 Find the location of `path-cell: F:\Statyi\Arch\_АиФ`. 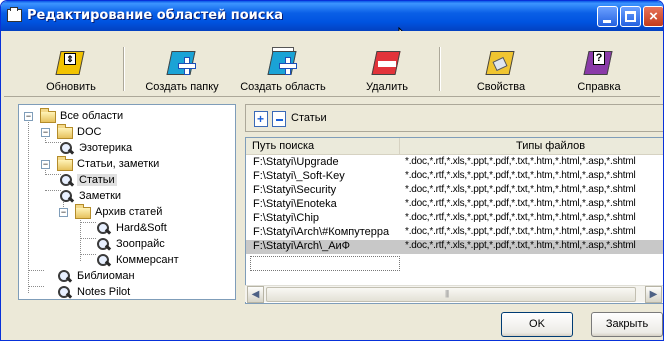

path-cell: F:\Statyi\Arch\_АиФ is located at coordinates (302, 246).